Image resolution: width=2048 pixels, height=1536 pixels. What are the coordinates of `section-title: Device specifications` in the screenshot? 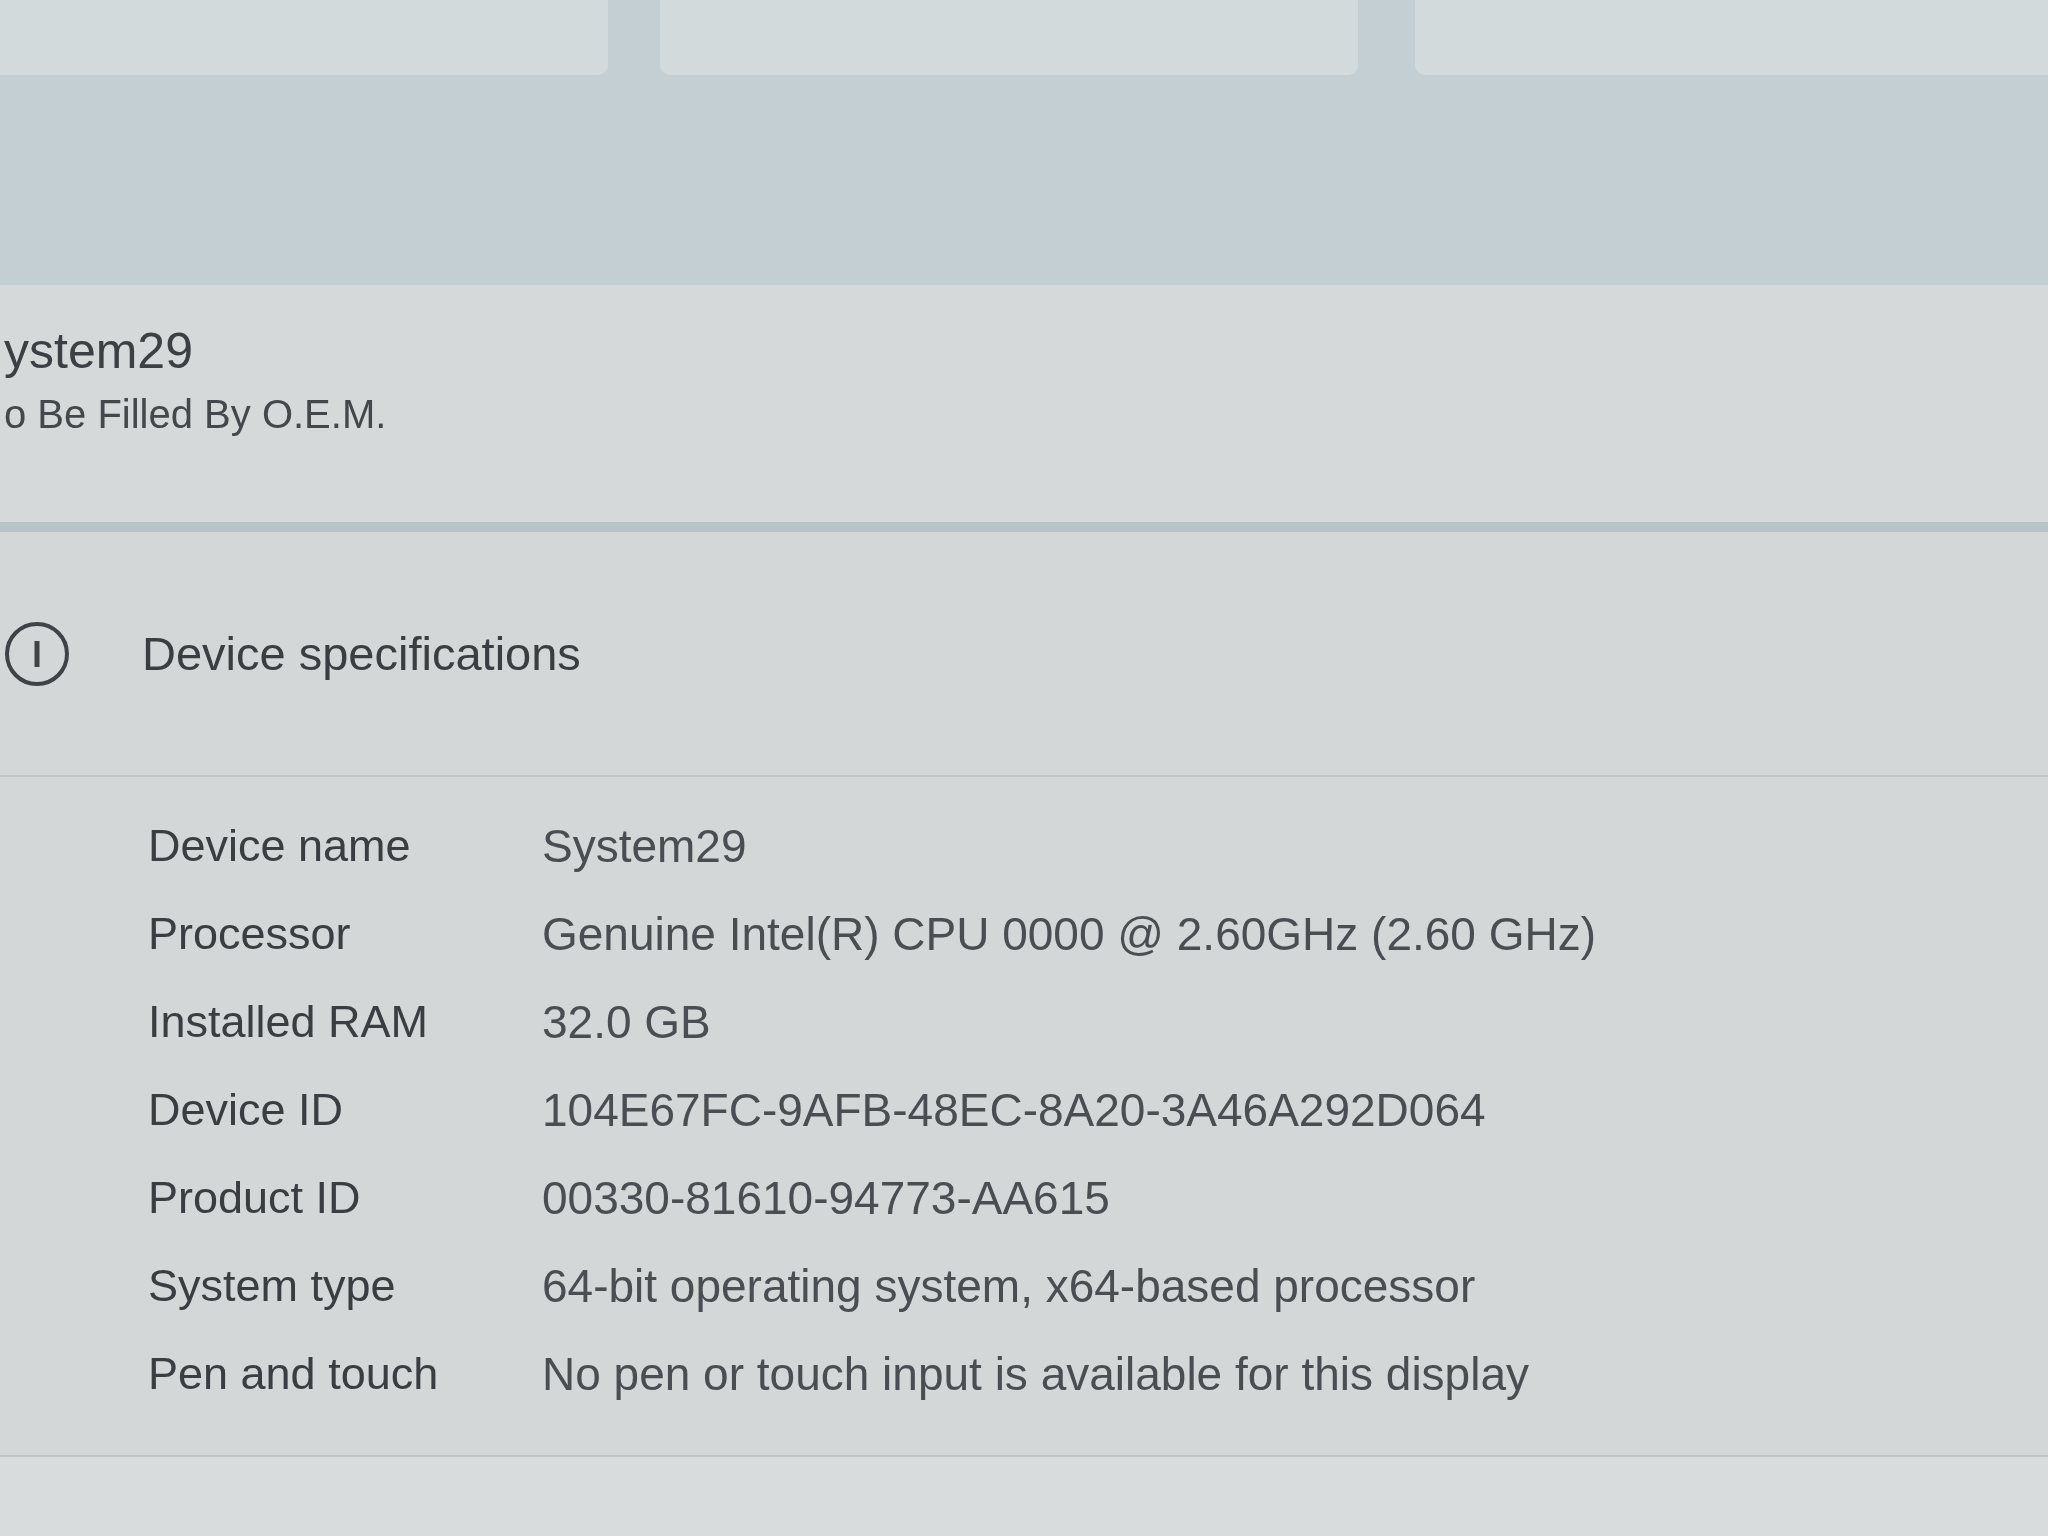 It's located at (361, 653).